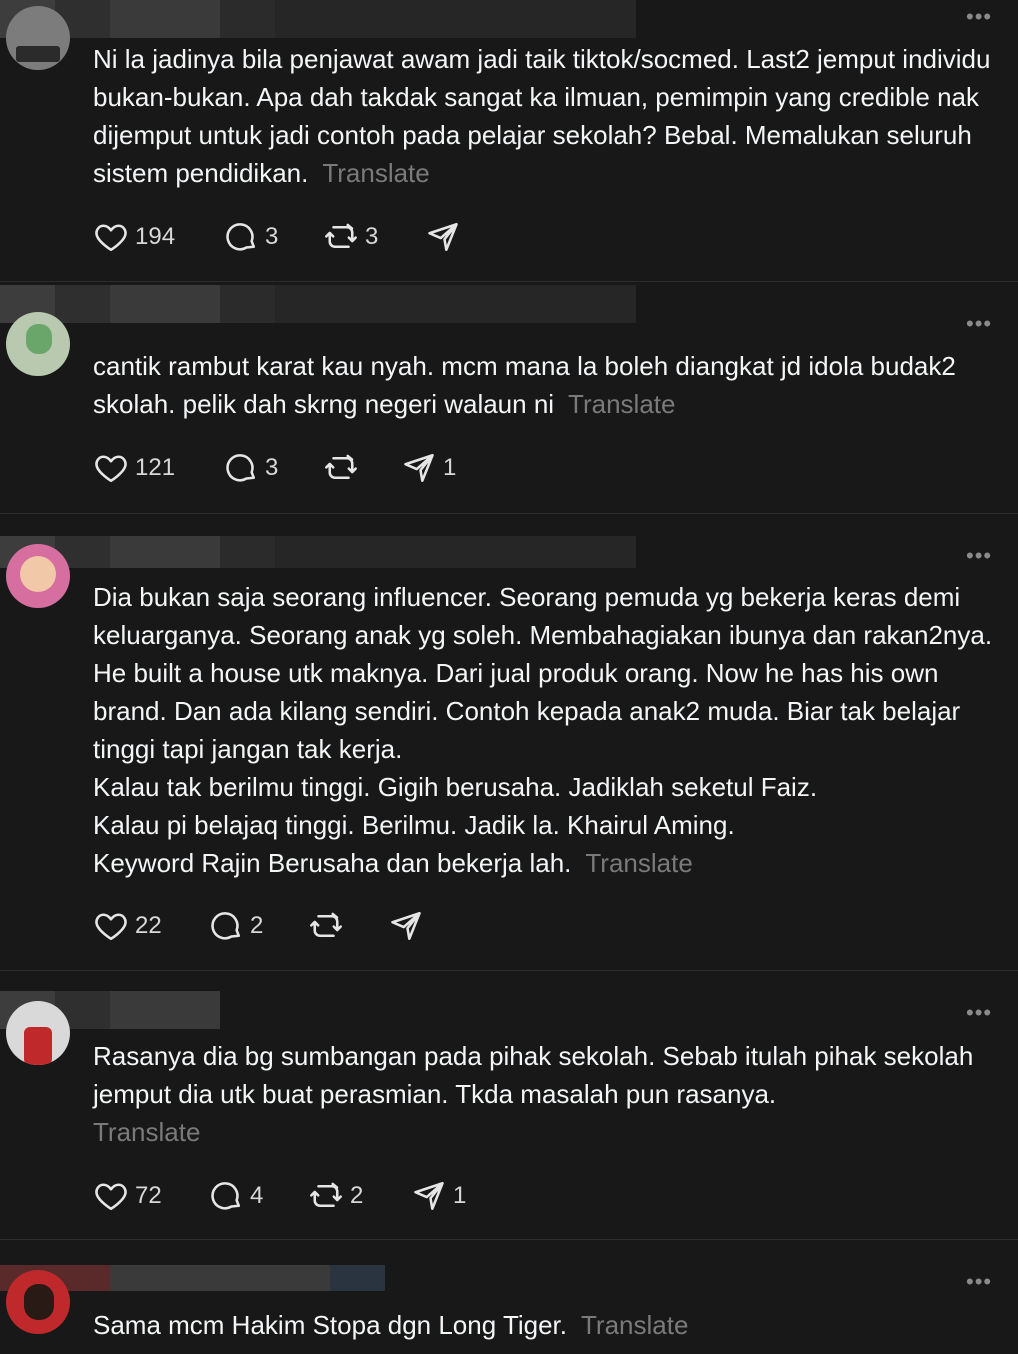 This screenshot has width=1018, height=1354. I want to click on repost-button: 3, so click(350, 237).